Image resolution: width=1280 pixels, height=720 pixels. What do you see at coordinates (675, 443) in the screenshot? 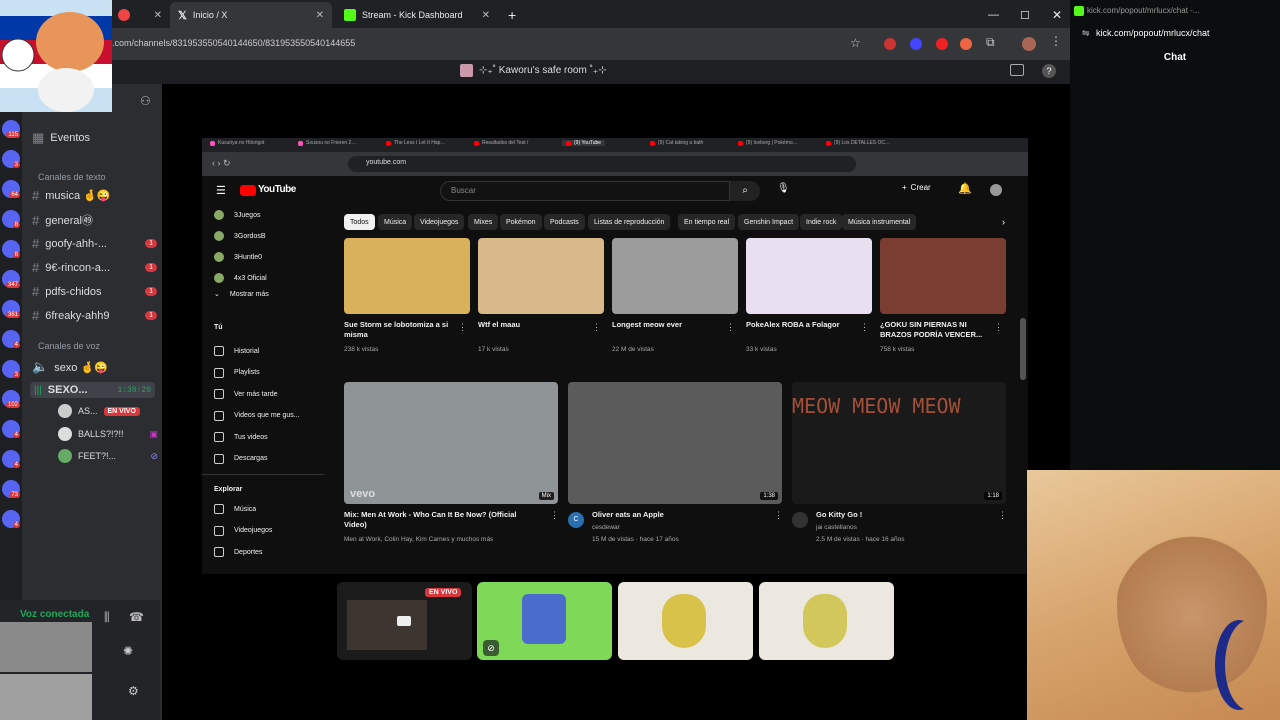
I see `video-thumbnail: 1:38` at bounding box center [675, 443].